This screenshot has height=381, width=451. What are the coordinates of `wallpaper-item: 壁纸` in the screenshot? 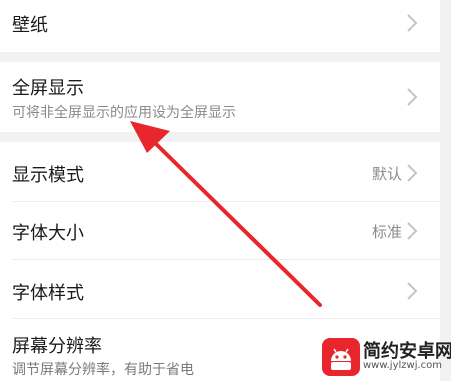 It's located at (220, 26).